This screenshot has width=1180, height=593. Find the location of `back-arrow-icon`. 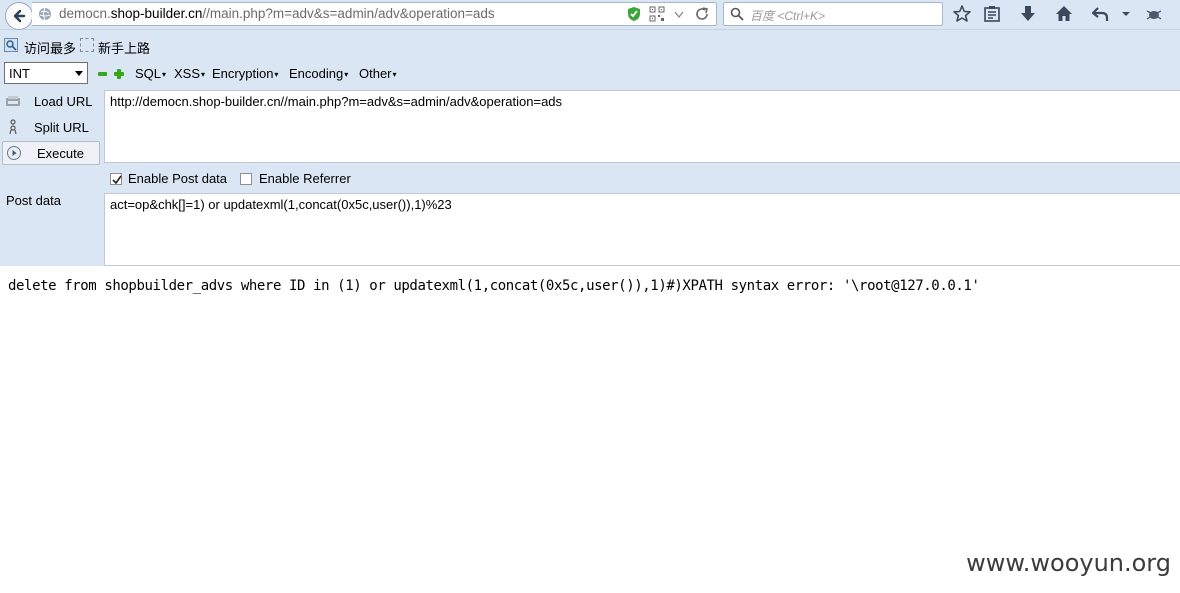

back-arrow-icon is located at coordinates (19, 16).